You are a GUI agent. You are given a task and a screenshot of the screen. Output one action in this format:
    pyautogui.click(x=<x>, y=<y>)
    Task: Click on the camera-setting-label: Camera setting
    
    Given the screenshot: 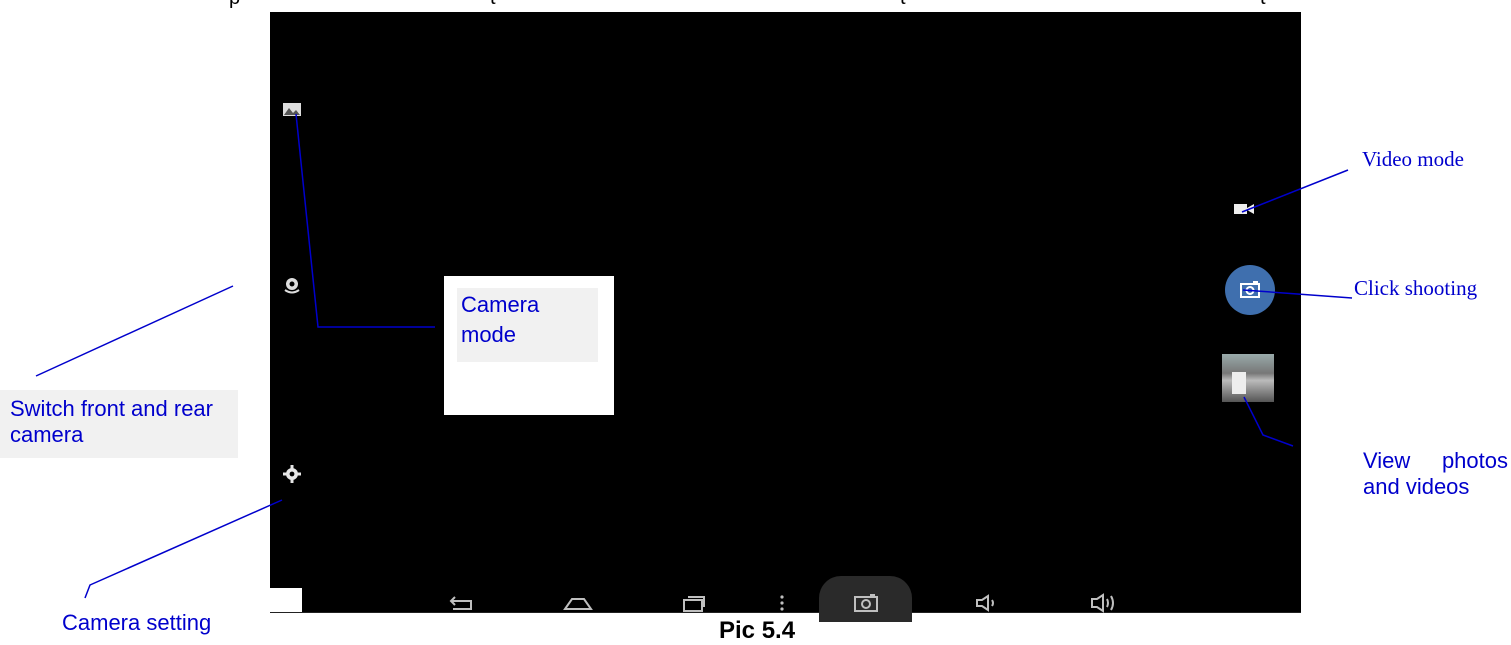 What is the action you would take?
    pyautogui.click(x=137, y=622)
    